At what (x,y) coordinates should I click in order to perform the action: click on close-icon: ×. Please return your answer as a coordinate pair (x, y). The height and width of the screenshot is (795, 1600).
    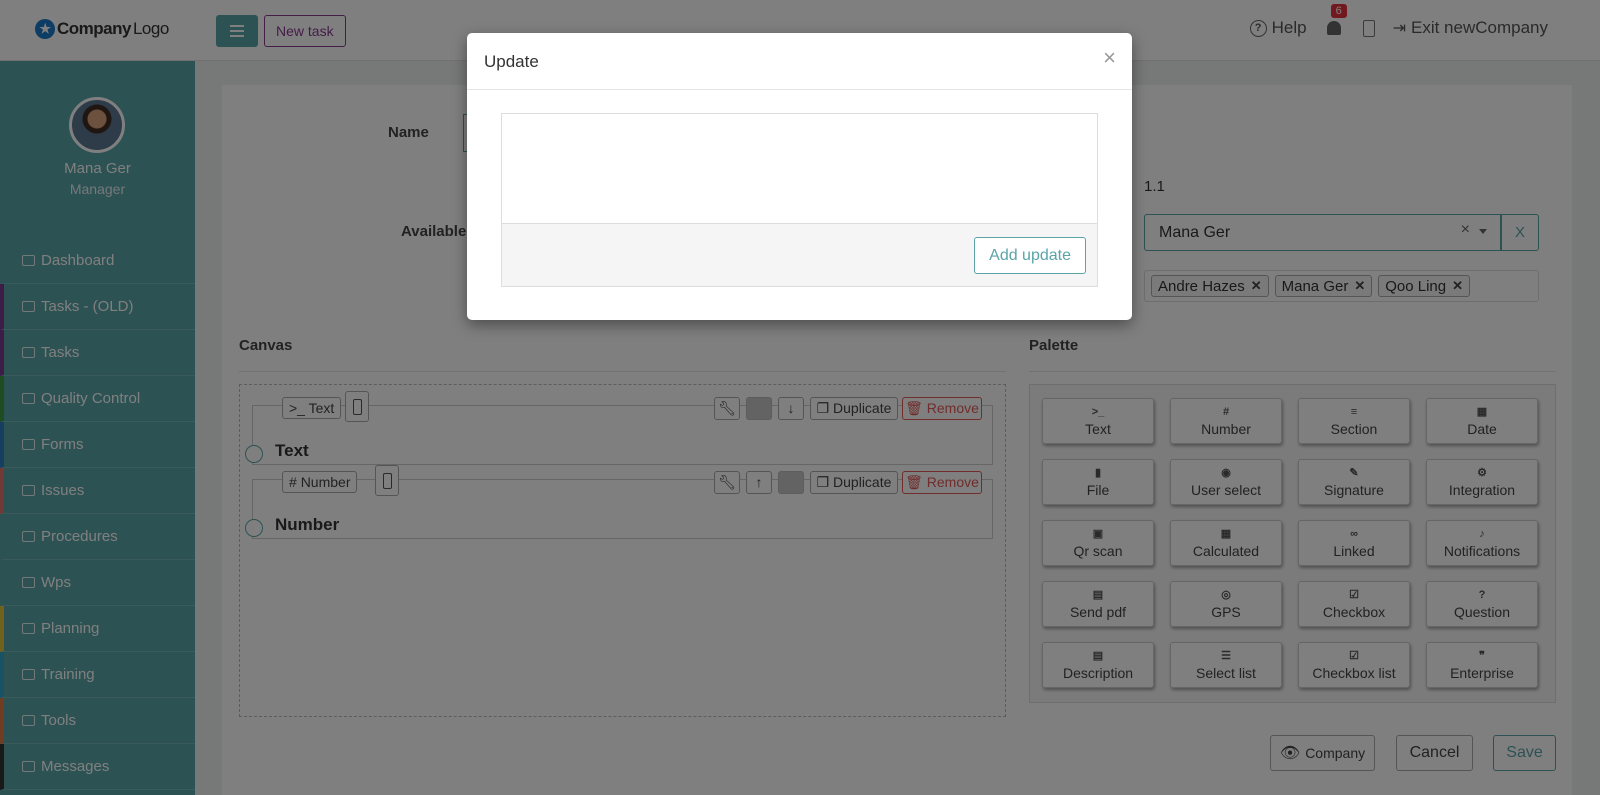
    Looking at the image, I should click on (1109, 58).